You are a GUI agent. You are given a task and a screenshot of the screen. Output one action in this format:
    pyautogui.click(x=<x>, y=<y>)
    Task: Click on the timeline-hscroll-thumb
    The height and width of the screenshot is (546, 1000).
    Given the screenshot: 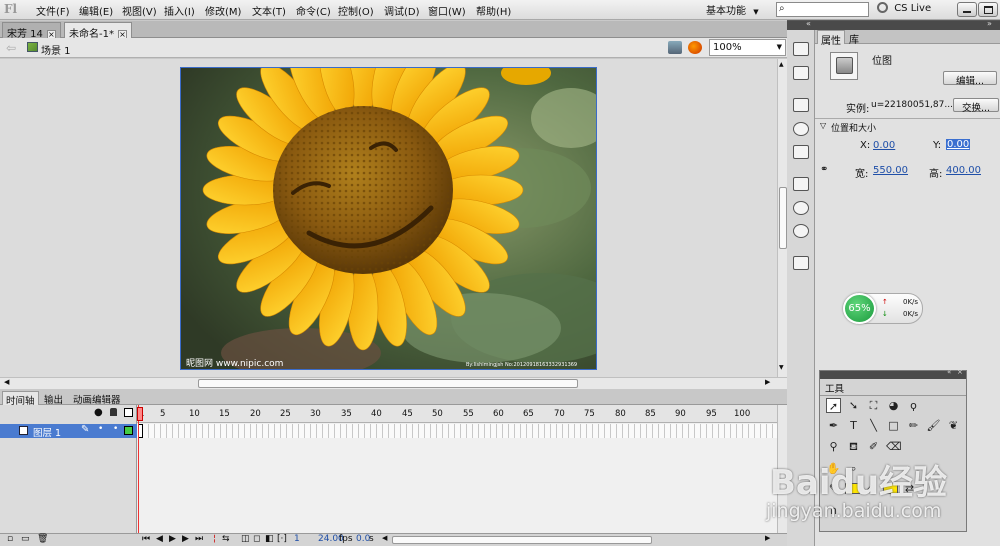 What is the action you would take?
    pyautogui.click(x=522, y=540)
    